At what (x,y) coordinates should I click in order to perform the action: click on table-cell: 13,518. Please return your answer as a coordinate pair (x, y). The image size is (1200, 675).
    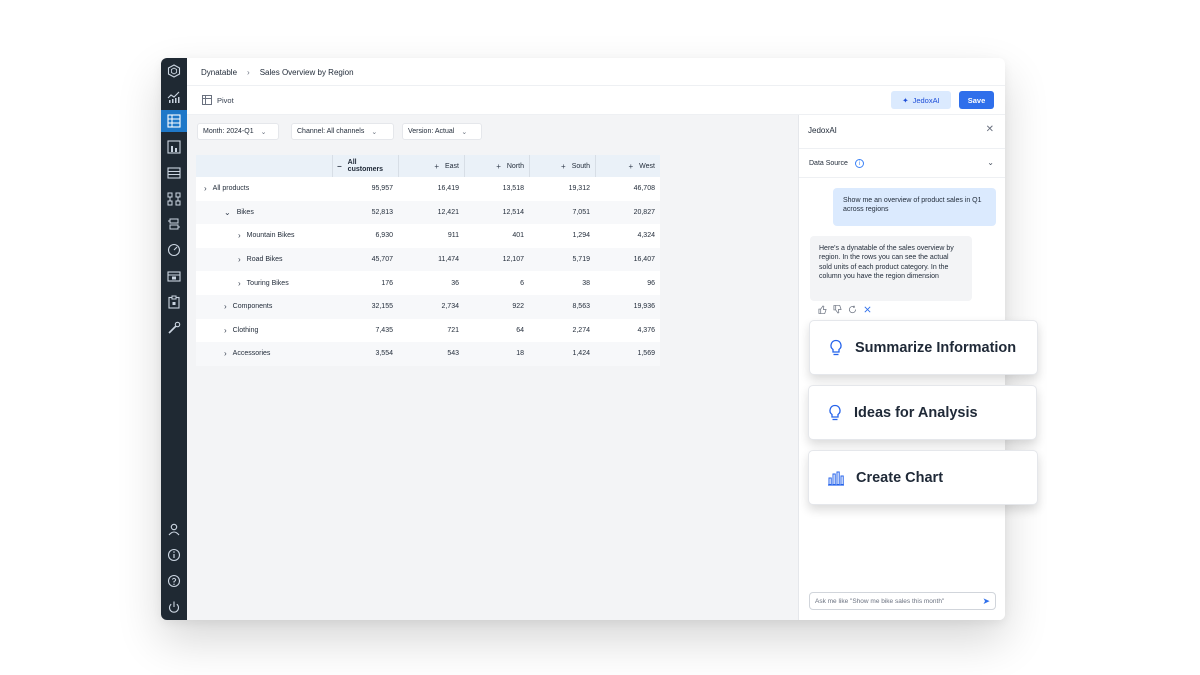
    Looking at the image, I should click on (513, 189).